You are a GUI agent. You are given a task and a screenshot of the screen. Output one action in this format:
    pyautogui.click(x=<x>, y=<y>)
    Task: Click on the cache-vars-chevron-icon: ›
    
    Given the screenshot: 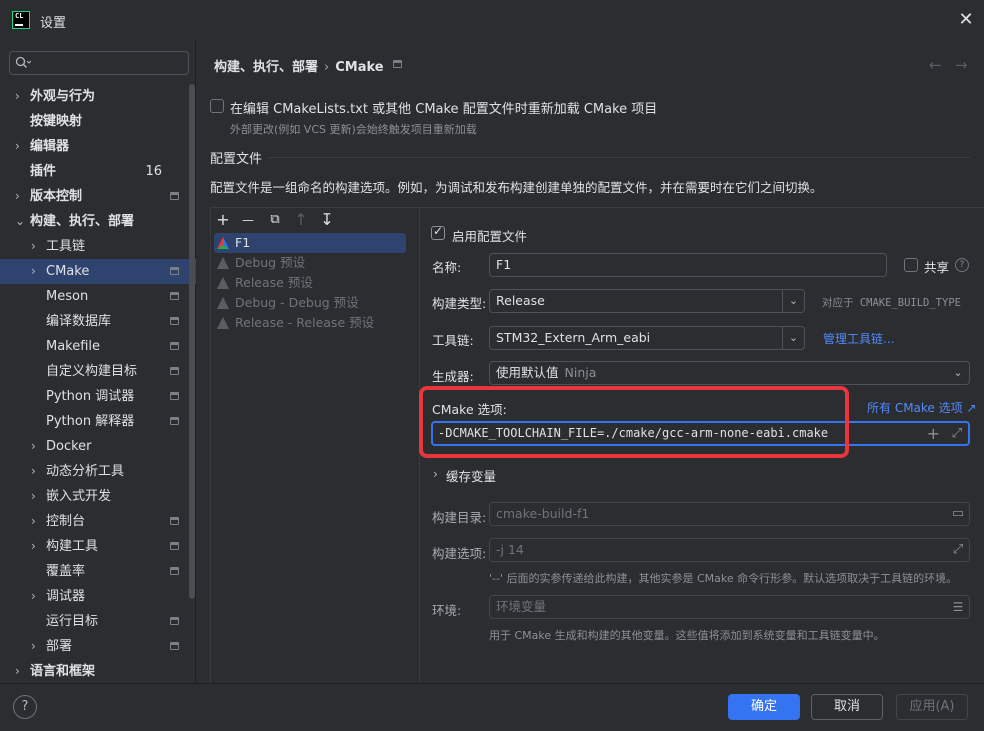 What is the action you would take?
    pyautogui.click(x=435, y=473)
    